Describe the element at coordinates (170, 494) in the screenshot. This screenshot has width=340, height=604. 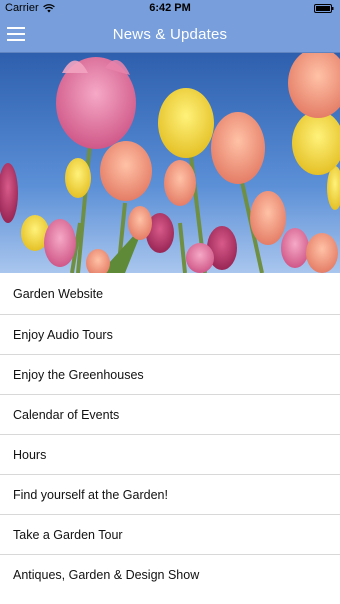
I see `list-item: Find yourself at the Garden!` at that location.